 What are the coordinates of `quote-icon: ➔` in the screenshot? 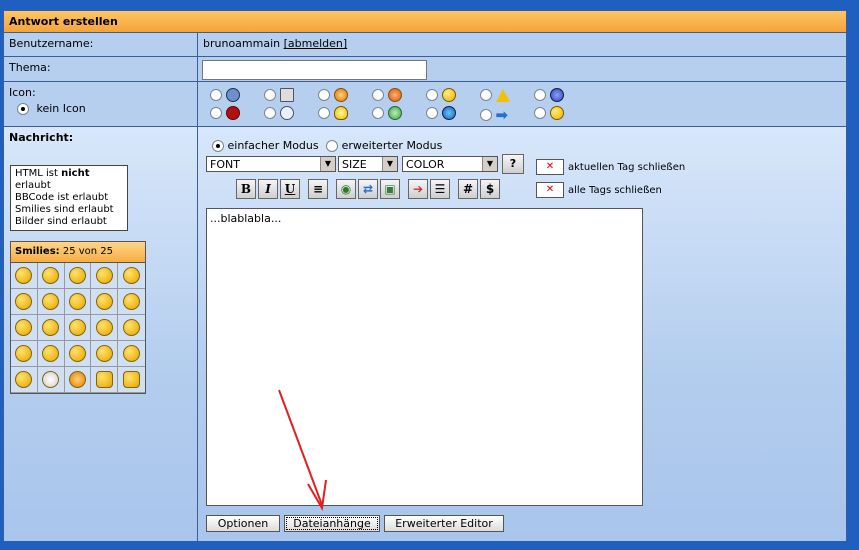 It's located at (418, 189).